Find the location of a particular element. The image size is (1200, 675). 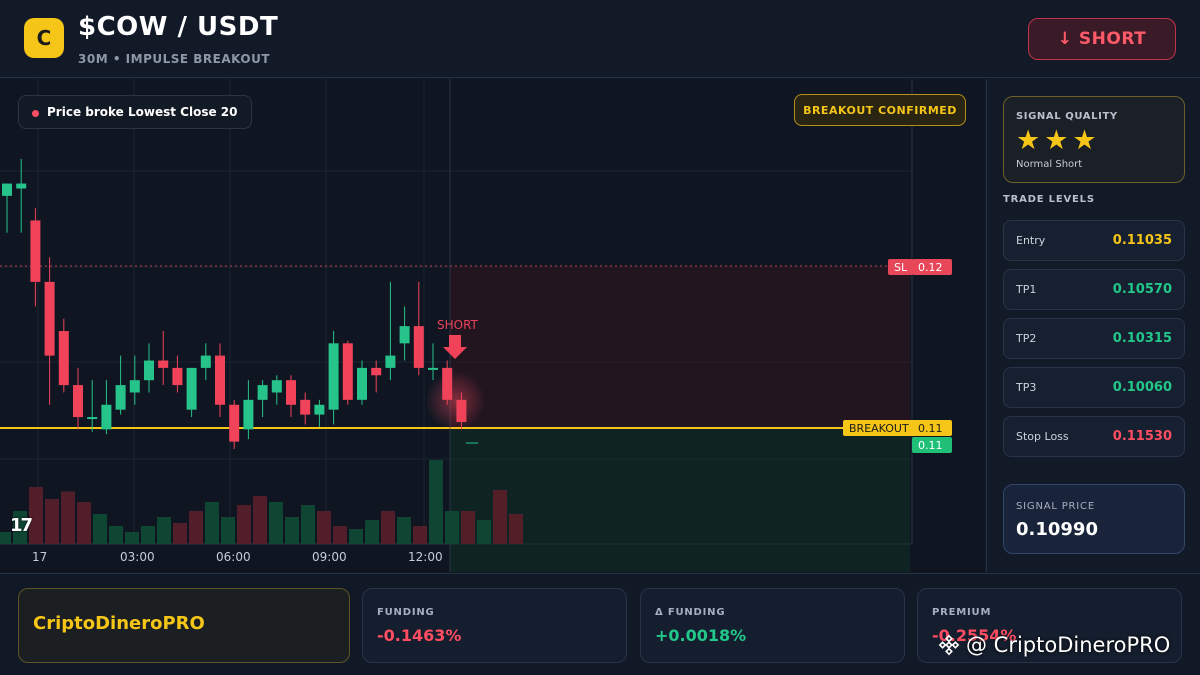

tradingview-logo: 17 is located at coordinates (21, 525).